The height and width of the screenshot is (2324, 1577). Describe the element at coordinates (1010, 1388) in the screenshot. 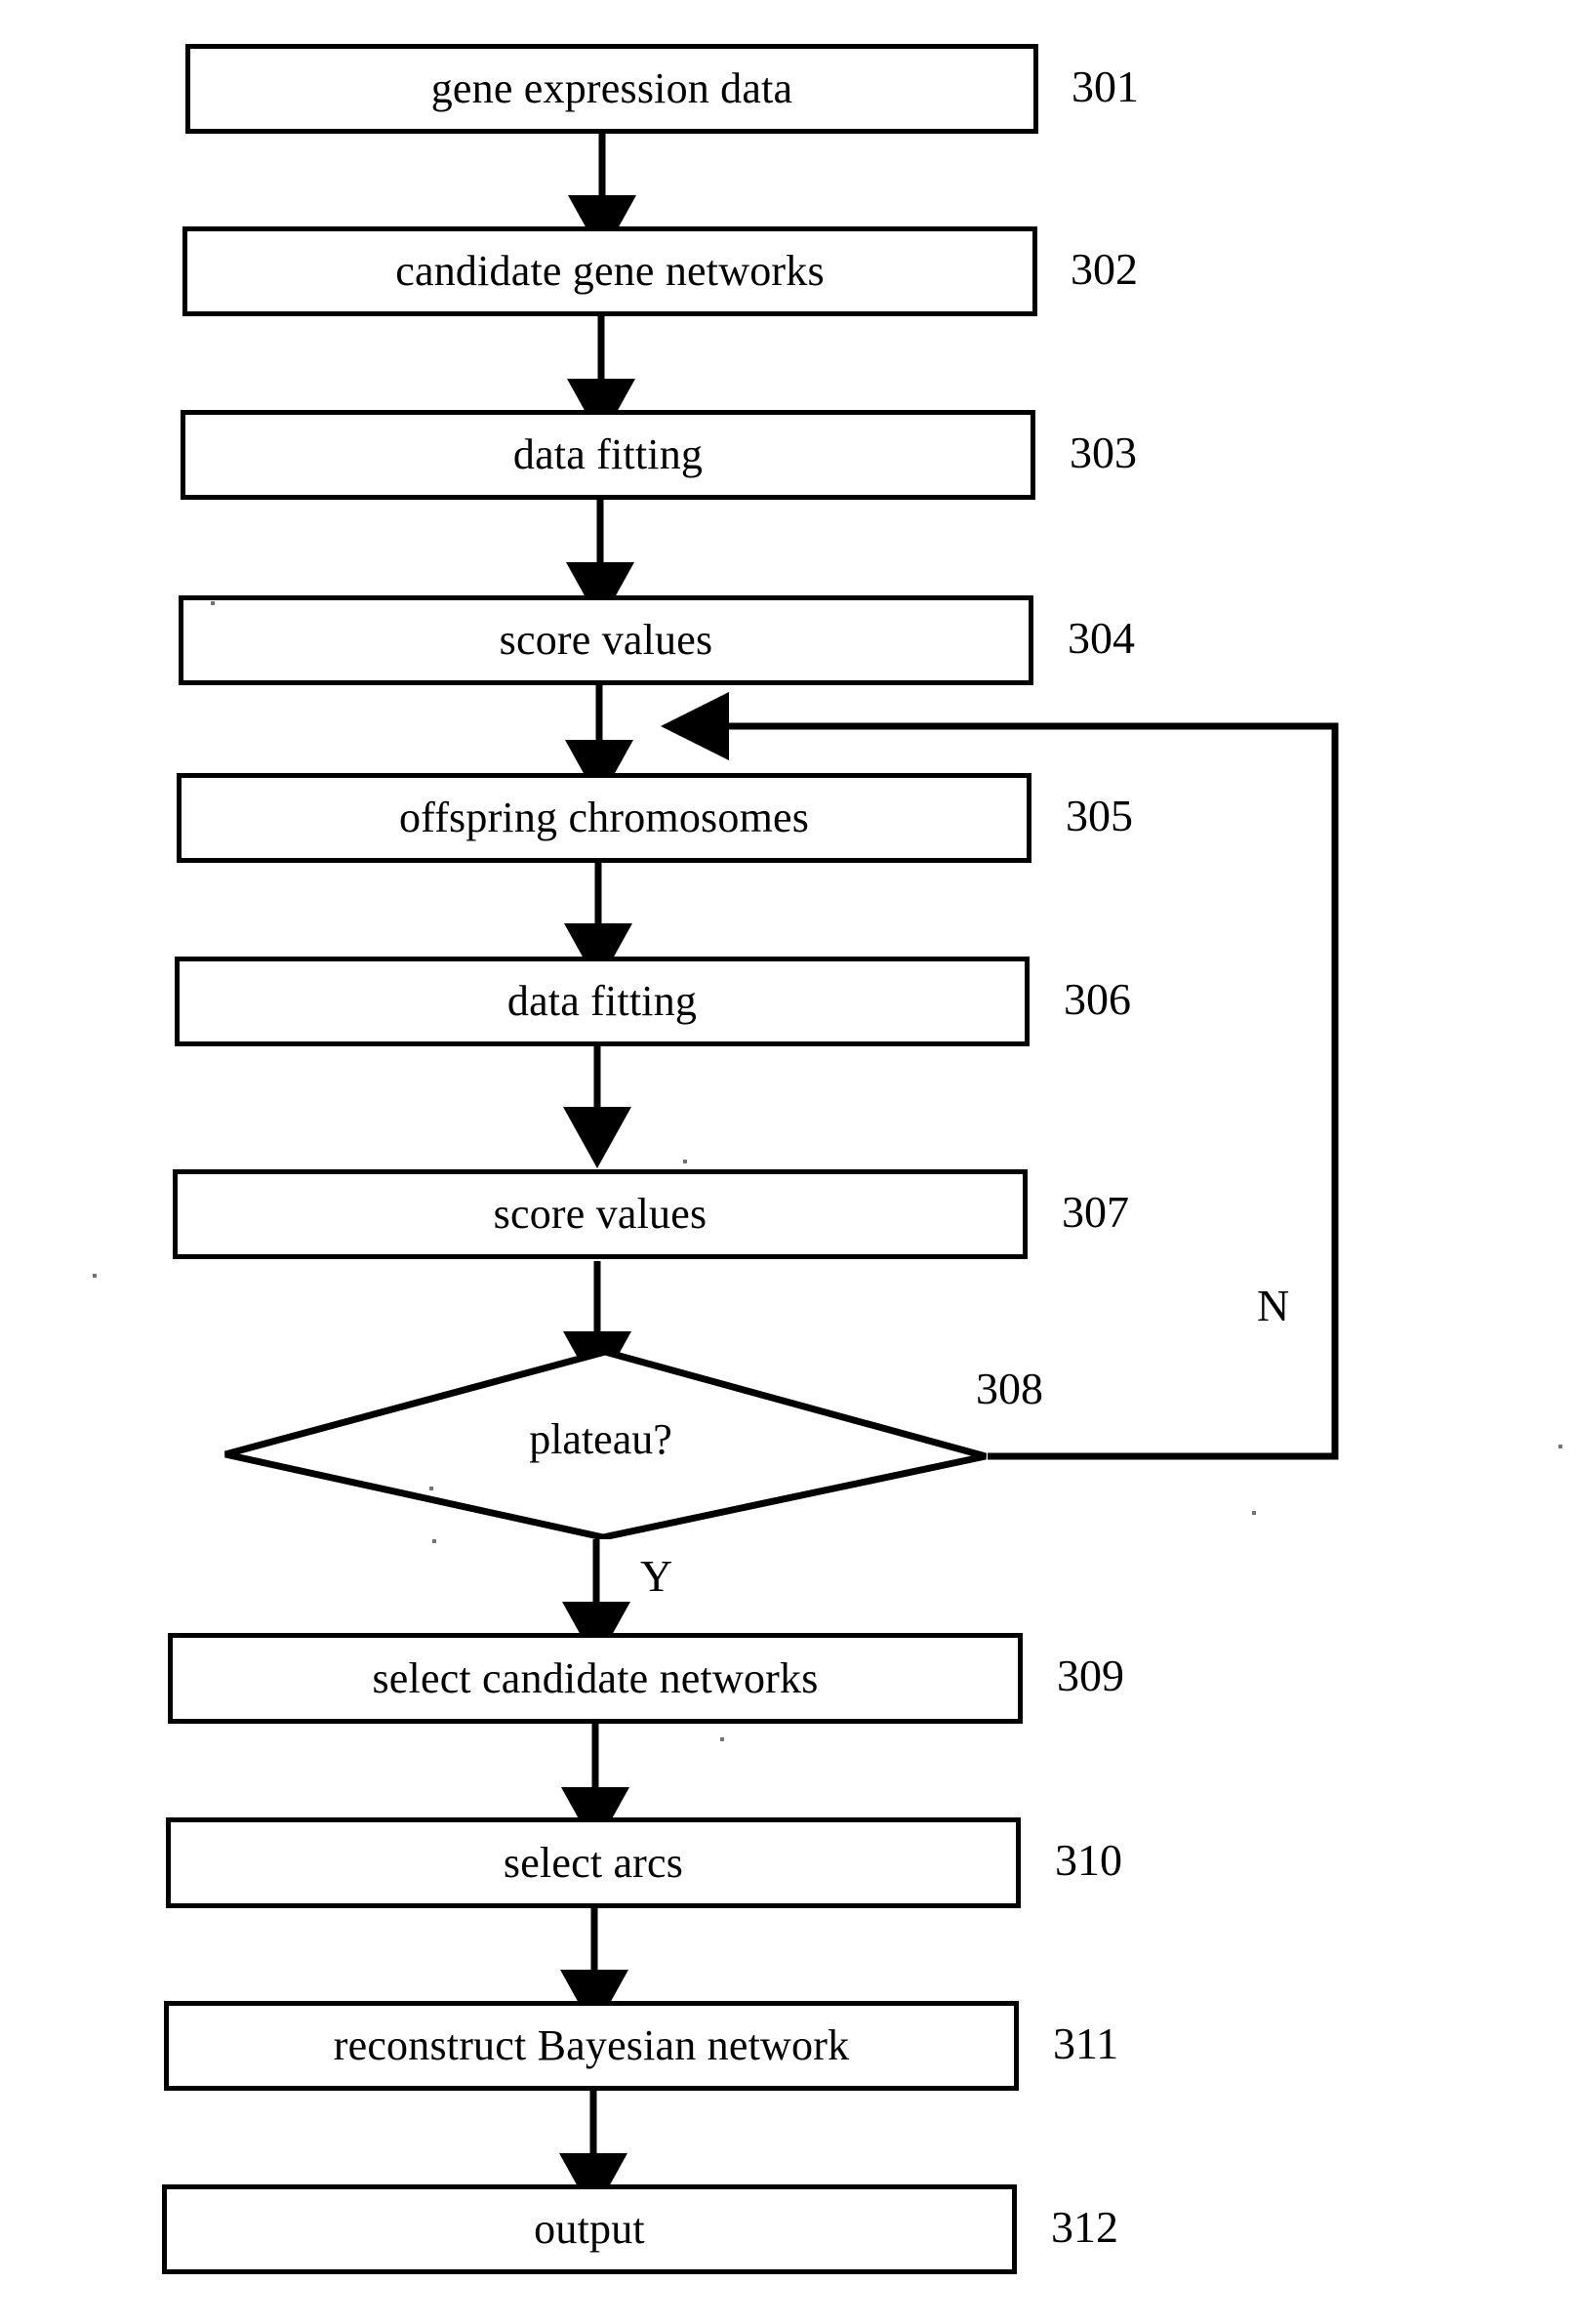

I see `ref-308: 308` at that location.